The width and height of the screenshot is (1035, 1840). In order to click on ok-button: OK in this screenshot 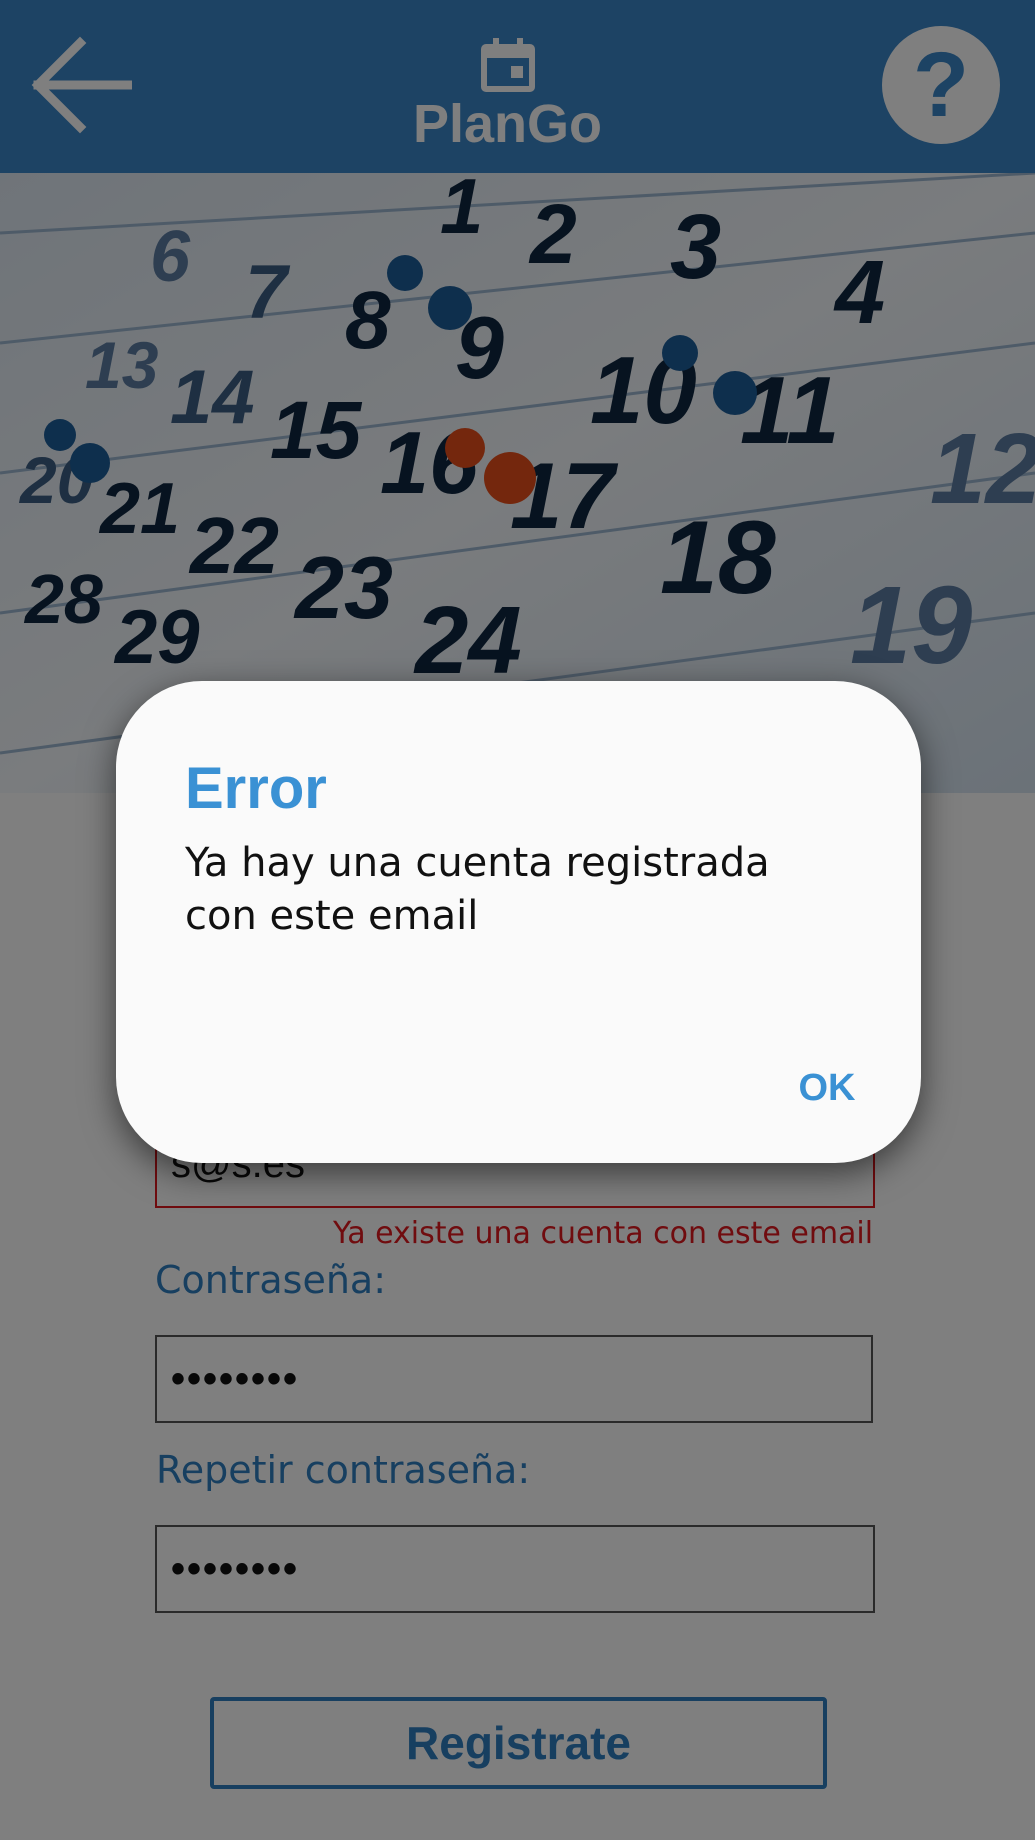, I will do `click(827, 1088)`.